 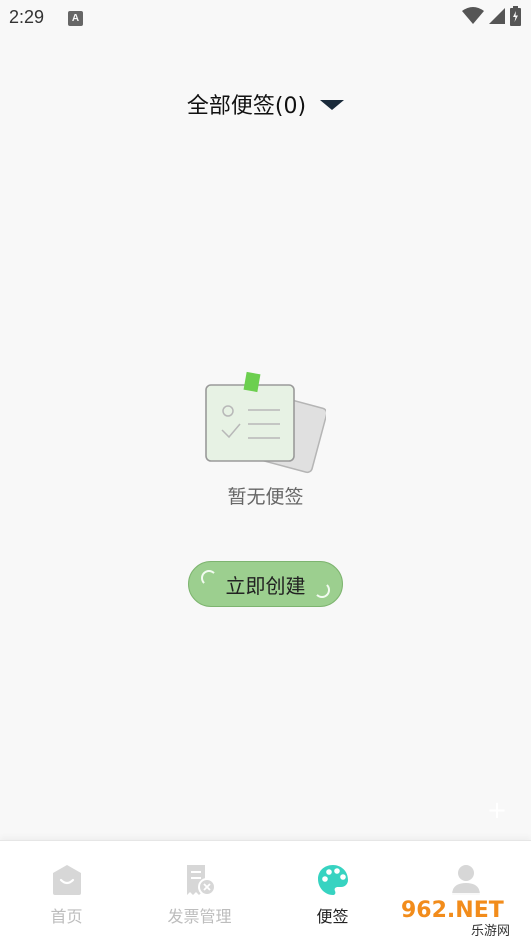 I want to click on watermark-logo: 962.NET 乐游网, so click(x=461, y=917).